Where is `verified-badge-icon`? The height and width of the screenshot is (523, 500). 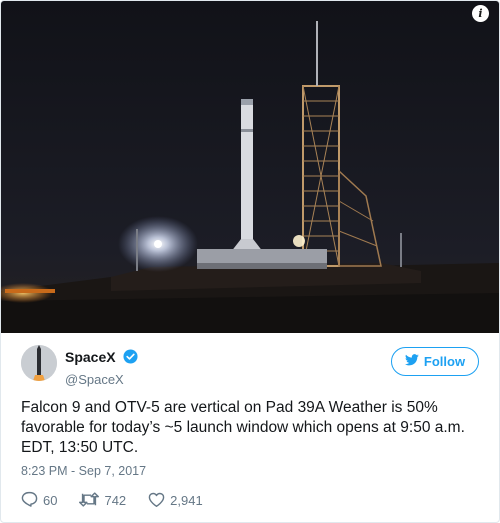
verified-badge-icon is located at coordinates (130, 359).